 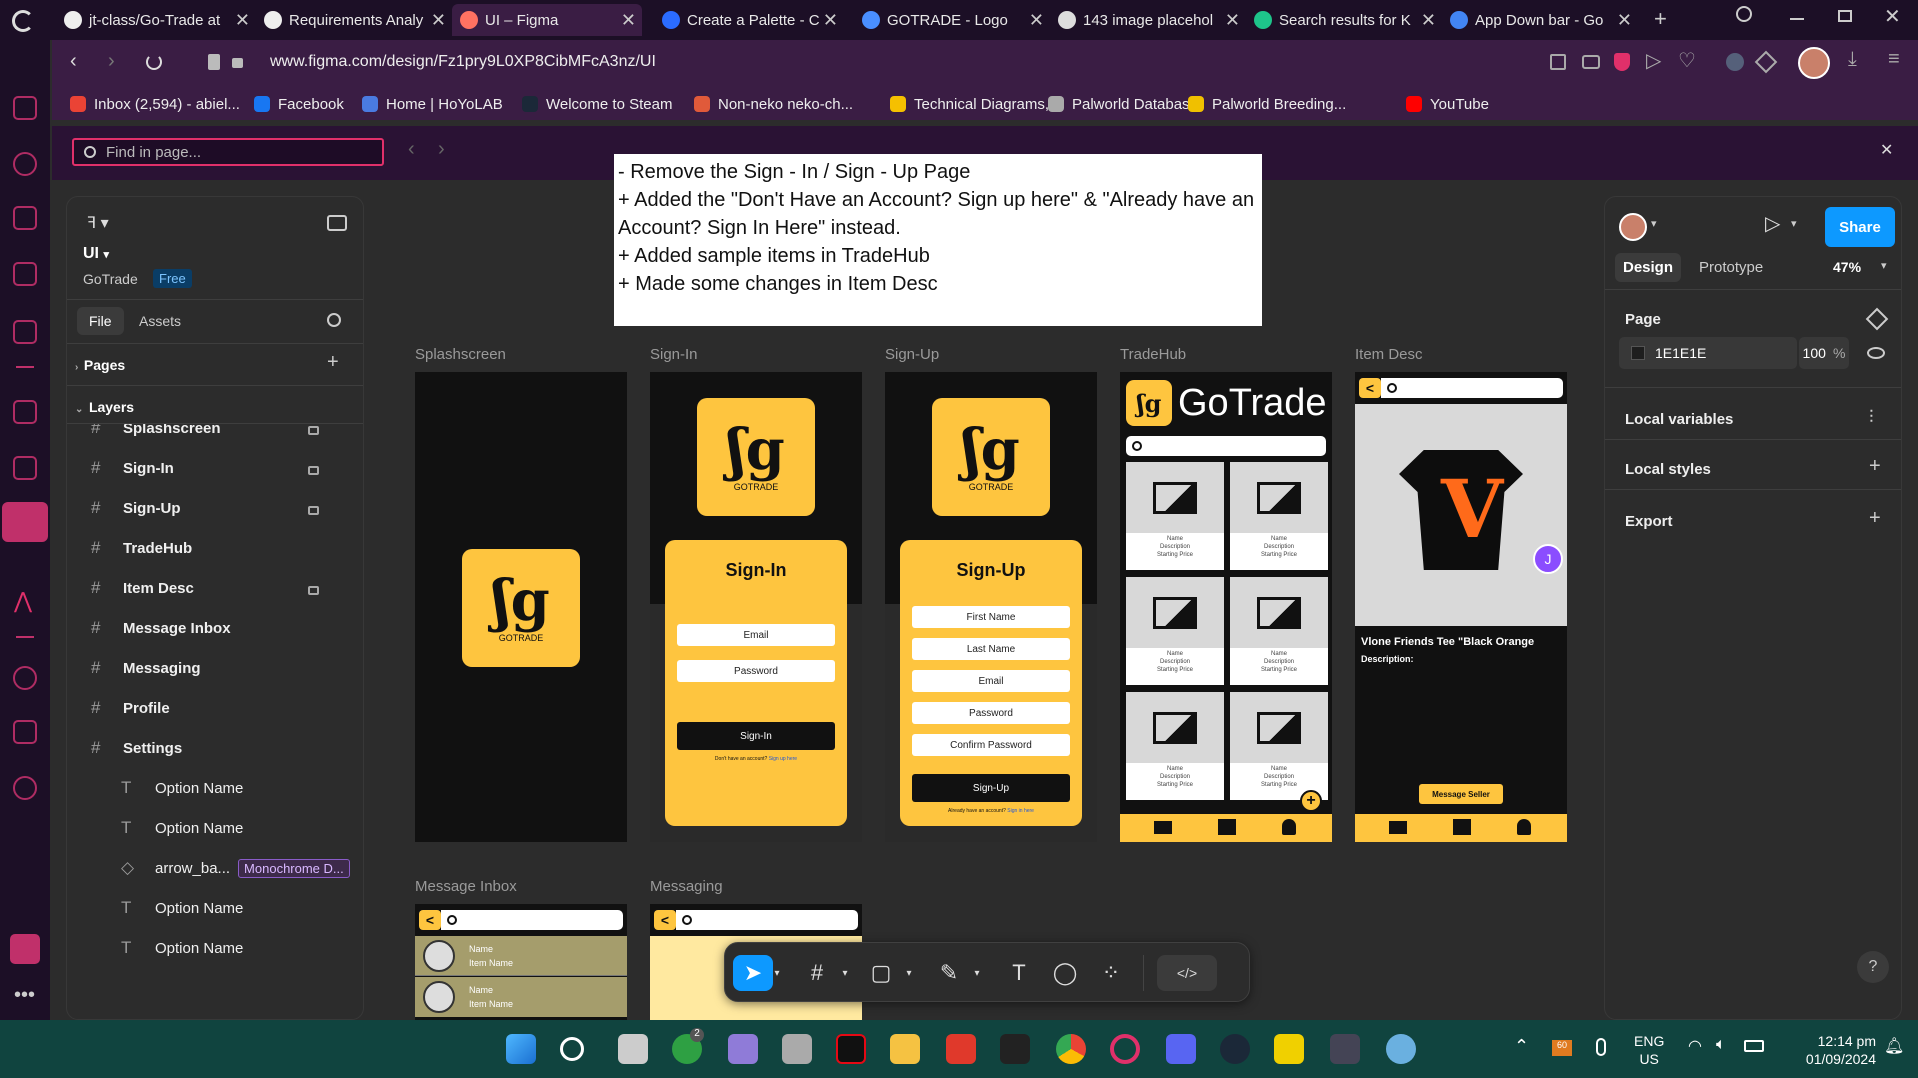 What do you see at coordinates (1071, 1049) in the screenshot?
I see `chrome-icon` at bounding box center [1071, 1049].